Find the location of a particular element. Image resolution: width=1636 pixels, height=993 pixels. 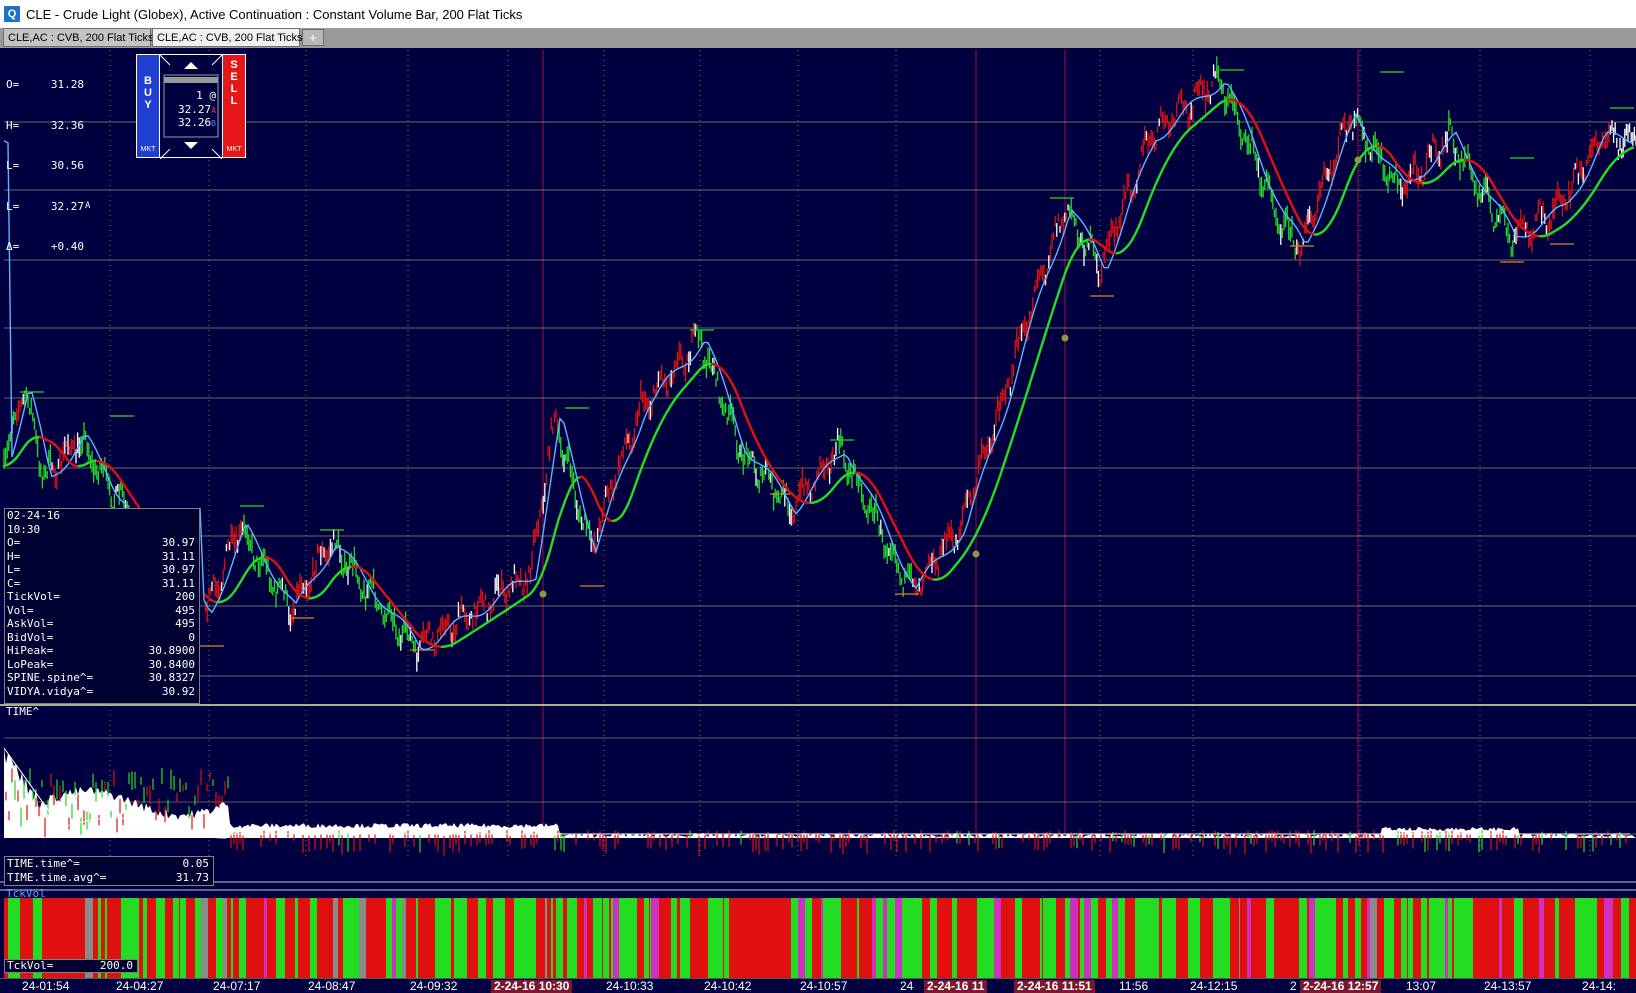

order-ticket: BUY MKT 1 @ 32.27A 32.26B SELL MKT is located at coordinates (191, 106).